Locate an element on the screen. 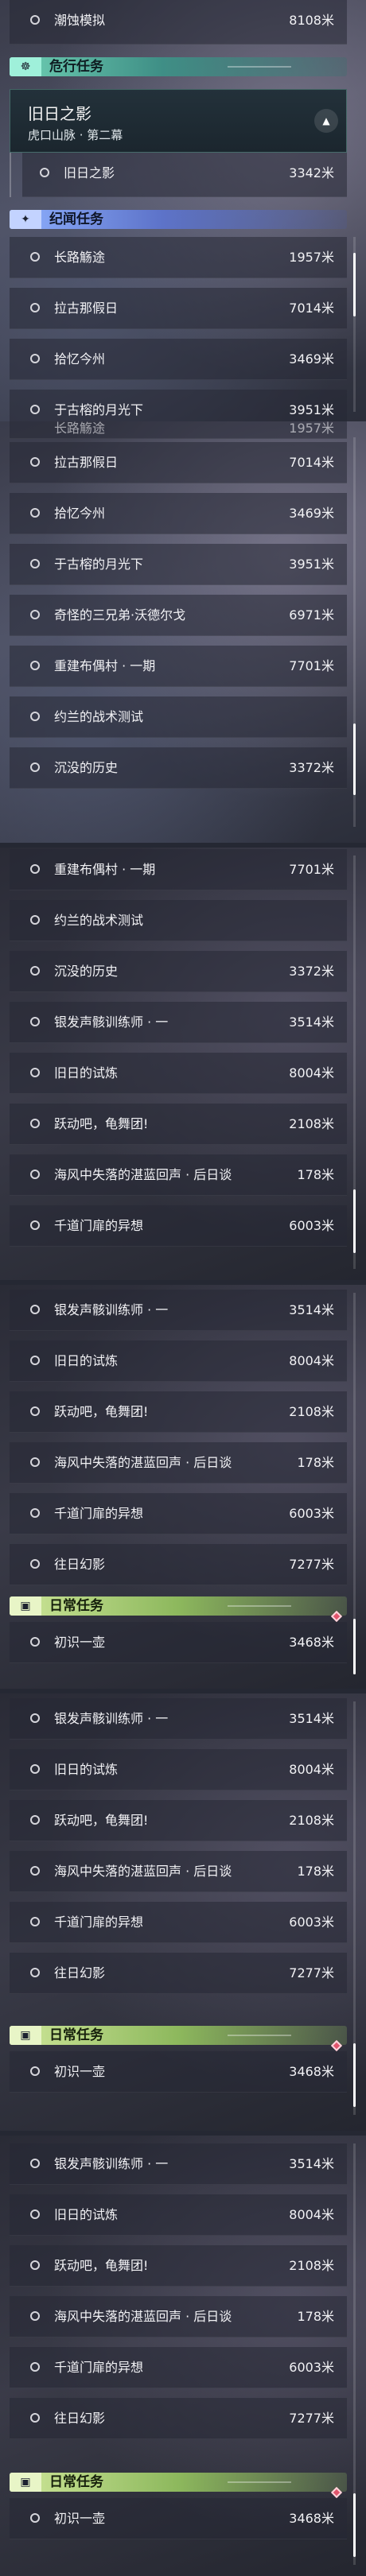  quest-location: 虎口山脉 · 第二幕 is located at coordinates (75, 135).